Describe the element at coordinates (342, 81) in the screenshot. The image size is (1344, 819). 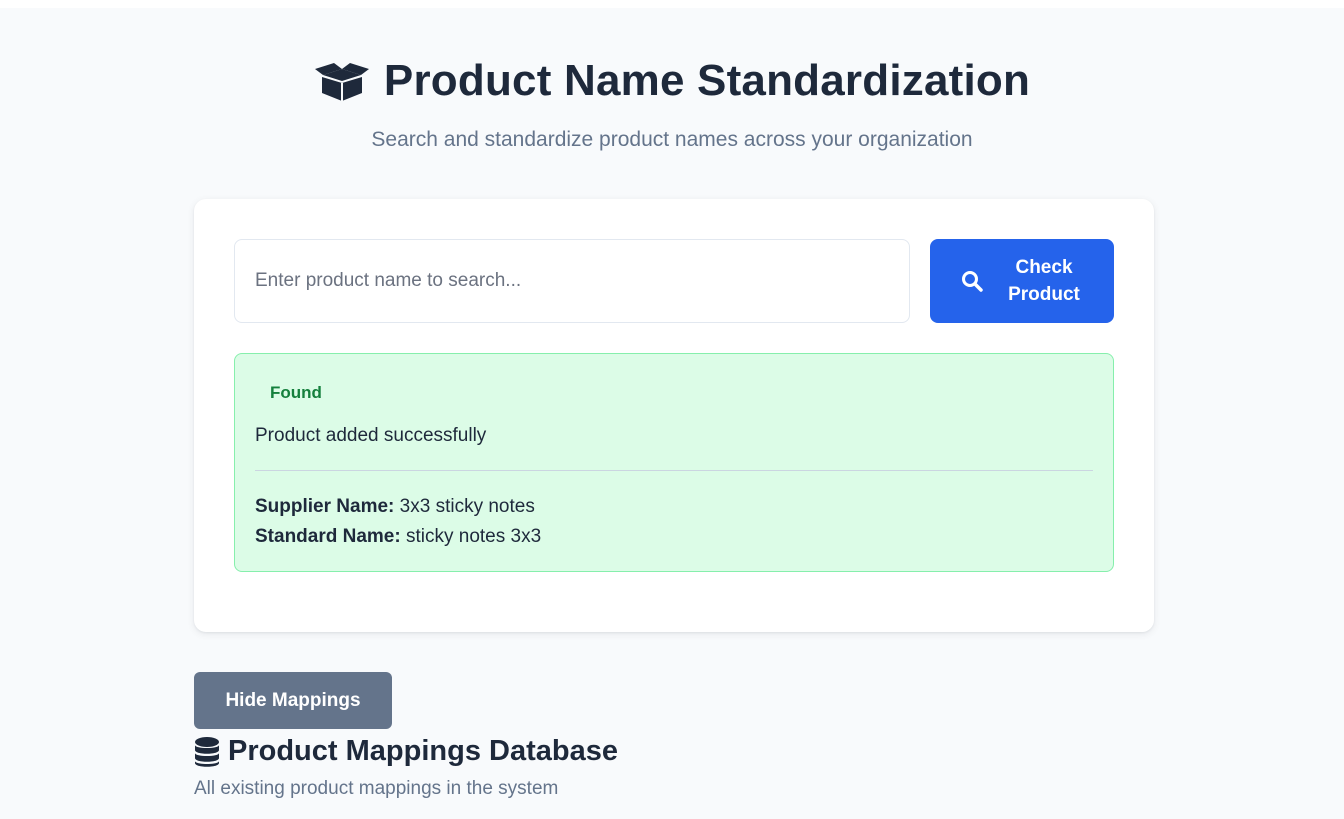
I see `box-open-icon` at that location.